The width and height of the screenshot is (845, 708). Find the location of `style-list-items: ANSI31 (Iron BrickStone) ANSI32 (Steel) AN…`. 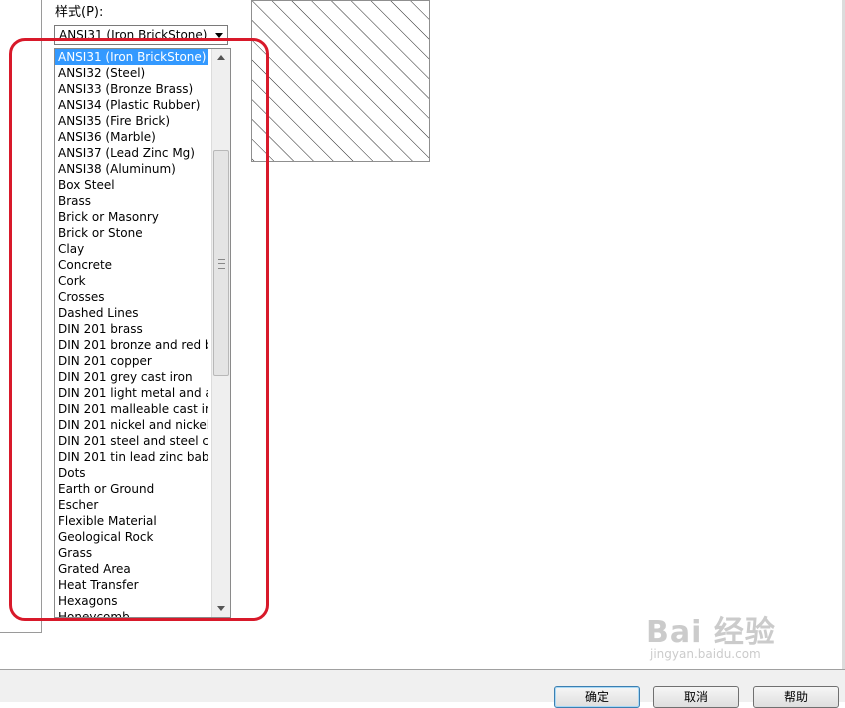

style-list-items: ANSI31 (Iron BrickStone) ANSI32 (Steel) AN… is located at coordinates (133, 333).